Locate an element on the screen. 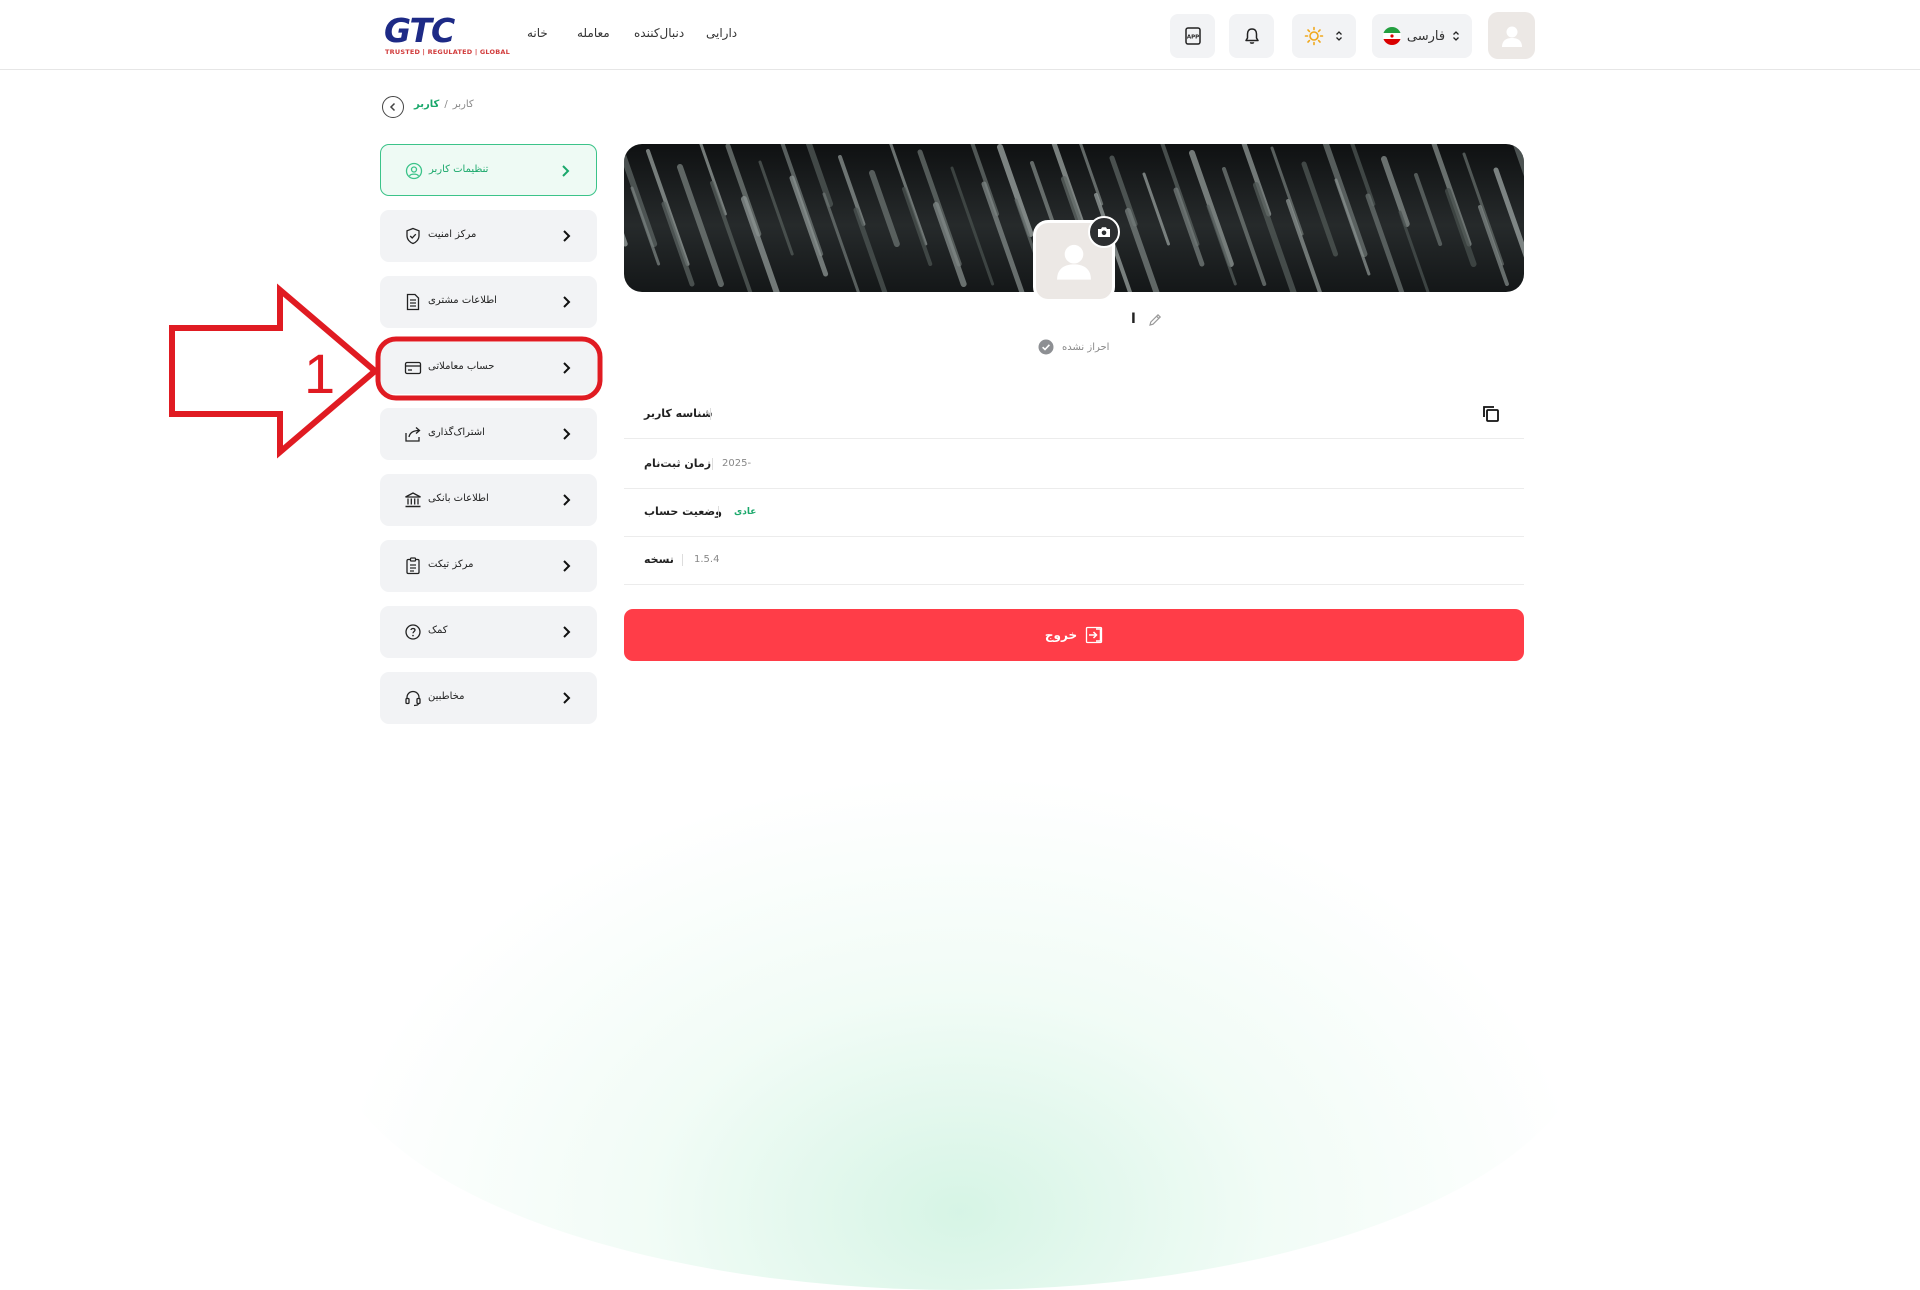  tutorial-annotation-overlay: 1 is located at coordinates (386, 371).